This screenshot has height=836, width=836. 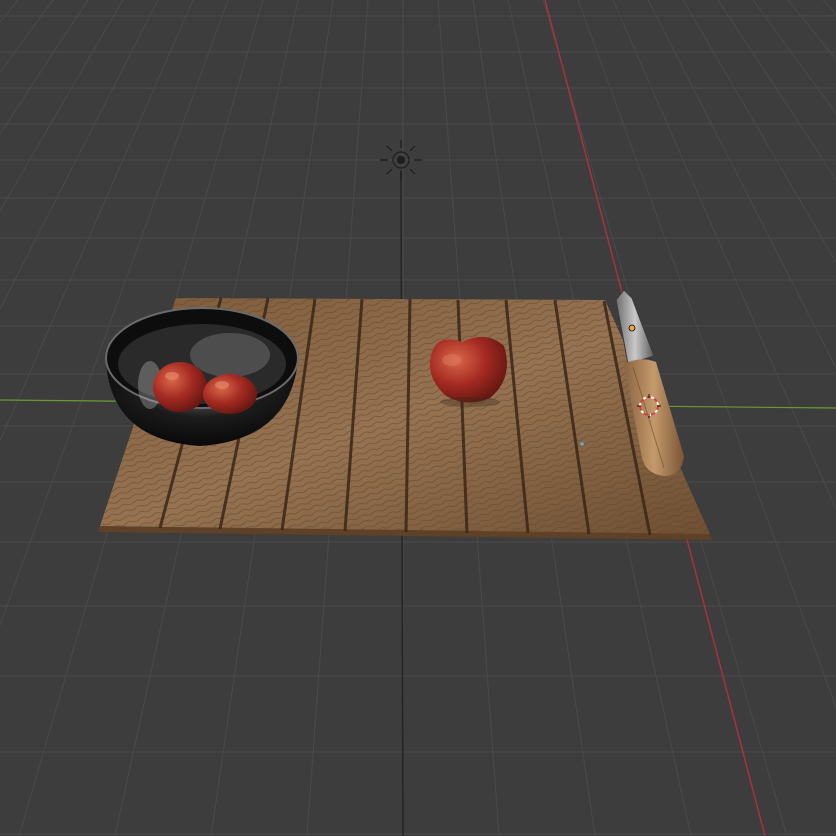 What do you see at coordinates (632, 328) in the screenshot?
I see `selected-origin-icon` at bounding box center [632, 328].